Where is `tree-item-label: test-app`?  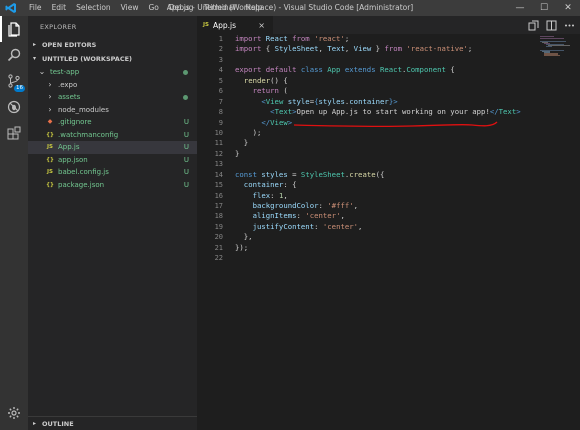 tree-item-label: test-app is located at coordinates (65, 72).